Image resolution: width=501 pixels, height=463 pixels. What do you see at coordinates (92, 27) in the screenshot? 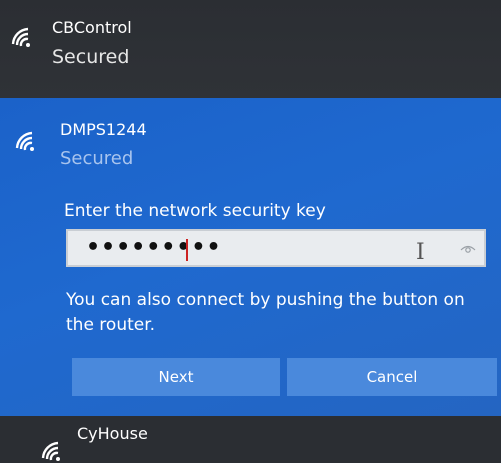
I see `network-name: CBControl` at bounding box center [92, 27].